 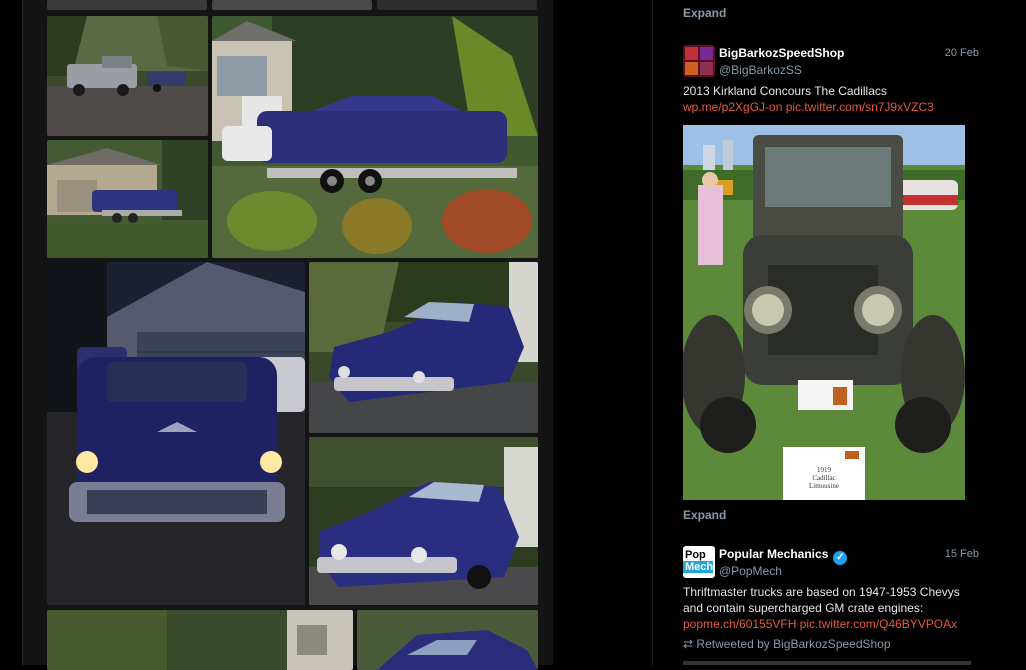 What do you see at coordinates (785, 91) in the screenshot?
I see `tweet-body: 2013 Kirkland Concours The Cadillacs` at bounding box center [785, 91].